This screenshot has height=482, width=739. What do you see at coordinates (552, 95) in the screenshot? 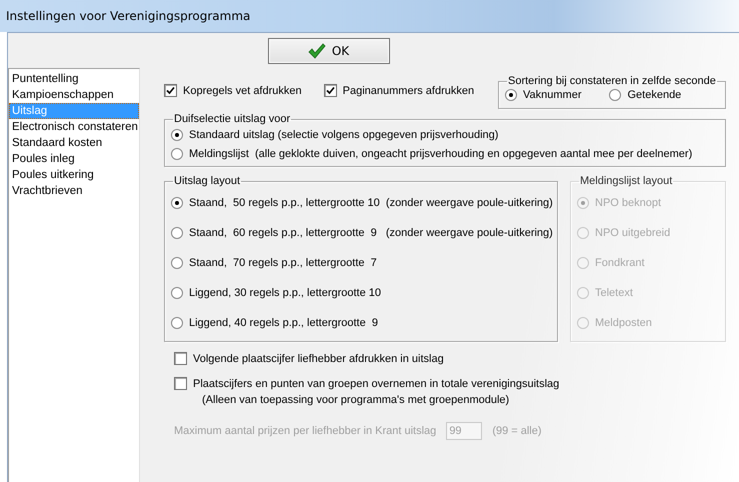
I see `option-label: Vaknummer` at bounding box center [552, 95].